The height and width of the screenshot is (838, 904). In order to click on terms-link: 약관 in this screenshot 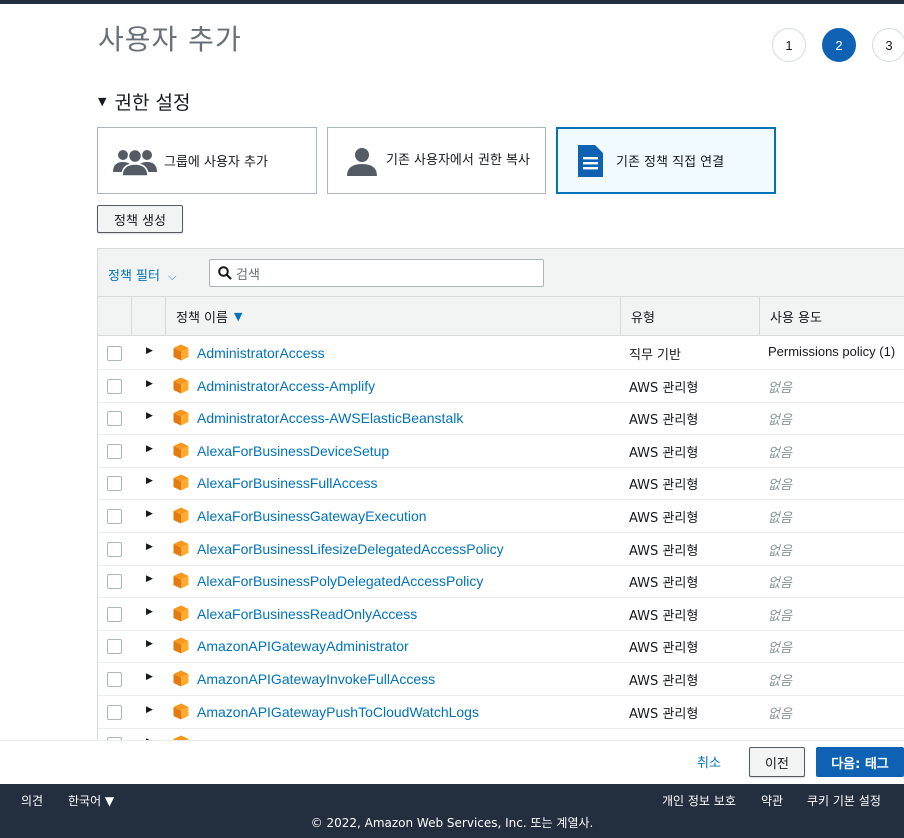, I will do `click(772, 800)`.